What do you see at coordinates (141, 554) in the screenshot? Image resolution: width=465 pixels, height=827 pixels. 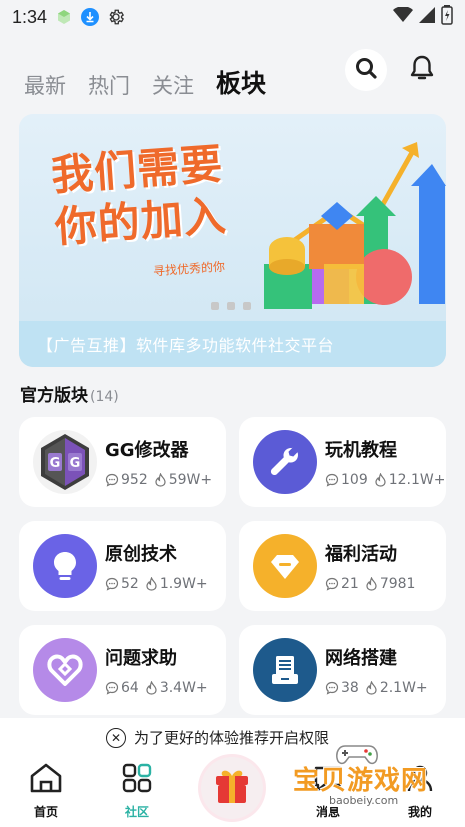 I see `board-name: 原创技术` at bounding box center [141, 554].